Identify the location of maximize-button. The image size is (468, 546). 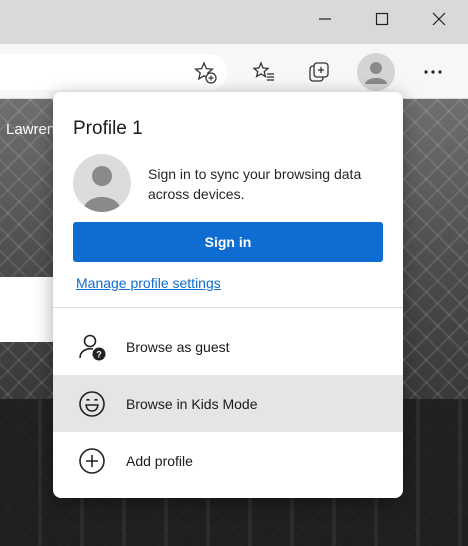
(382, 19).